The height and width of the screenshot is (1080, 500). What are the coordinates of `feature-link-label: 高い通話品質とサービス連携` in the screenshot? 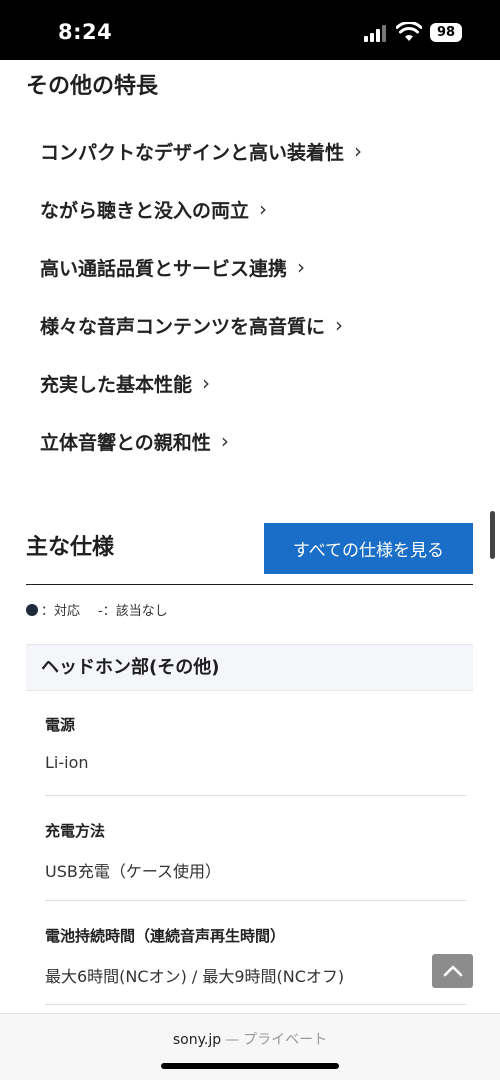 It's located at (164, 268).